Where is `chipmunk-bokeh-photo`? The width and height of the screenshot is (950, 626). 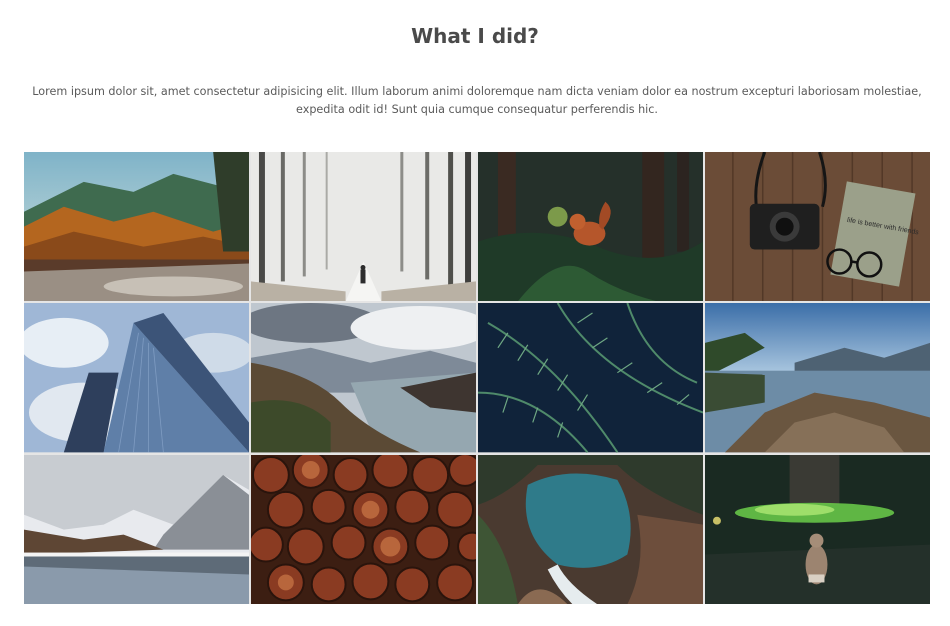
chipmunk-bokeh-photo is located at coordinates (817, 529).